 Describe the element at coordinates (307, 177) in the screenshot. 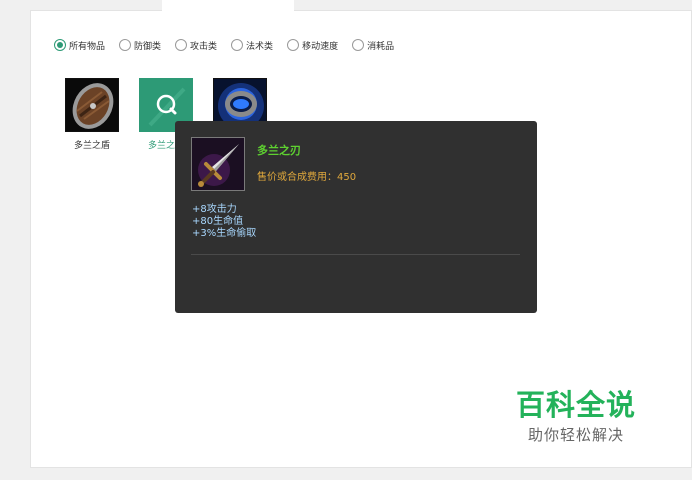

I see `tooltip-price: 售价或合成费用：450` at that location.